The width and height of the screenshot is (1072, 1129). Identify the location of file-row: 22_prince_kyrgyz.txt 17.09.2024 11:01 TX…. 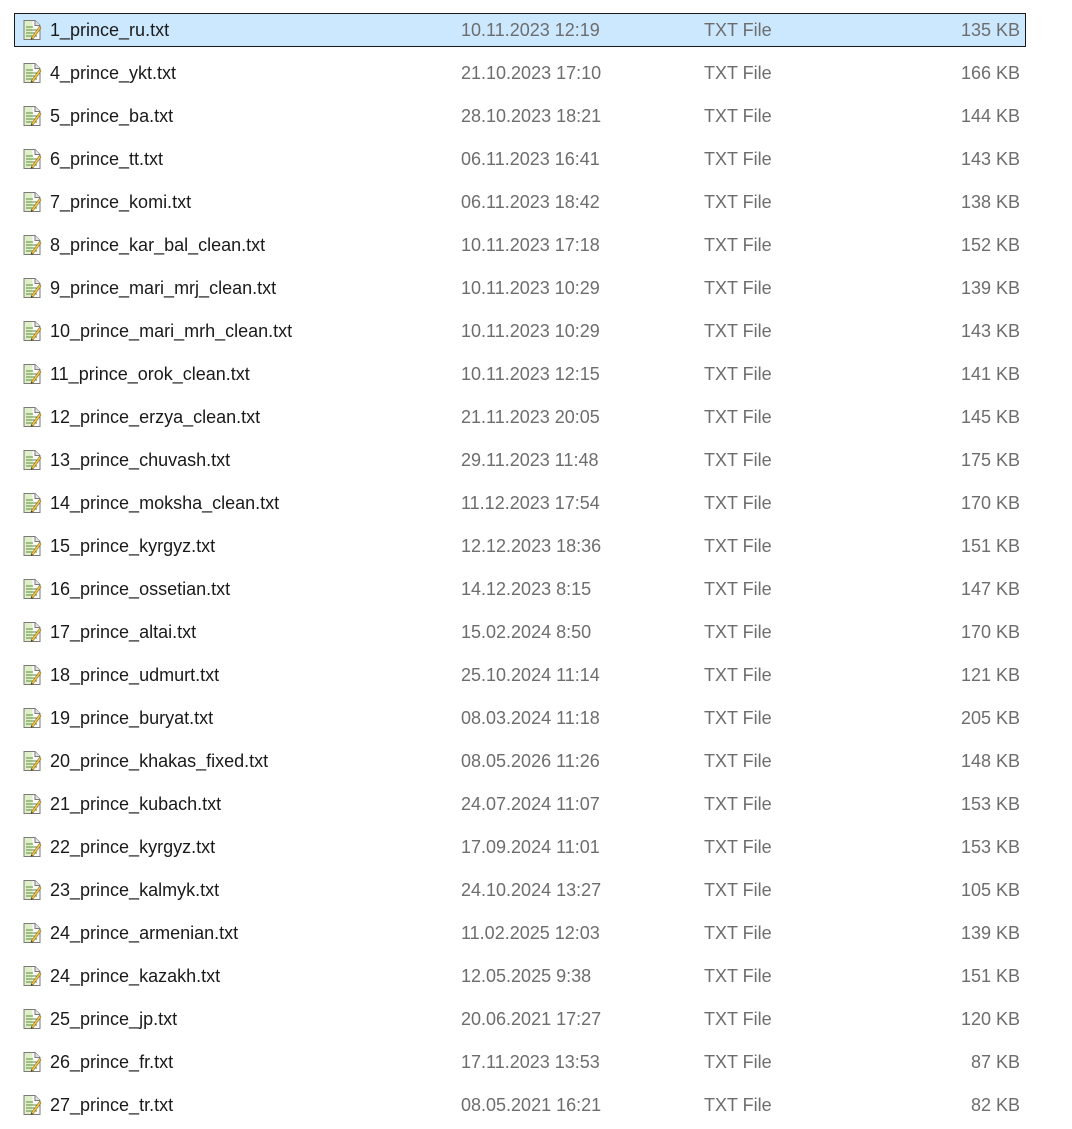
(520, 847).